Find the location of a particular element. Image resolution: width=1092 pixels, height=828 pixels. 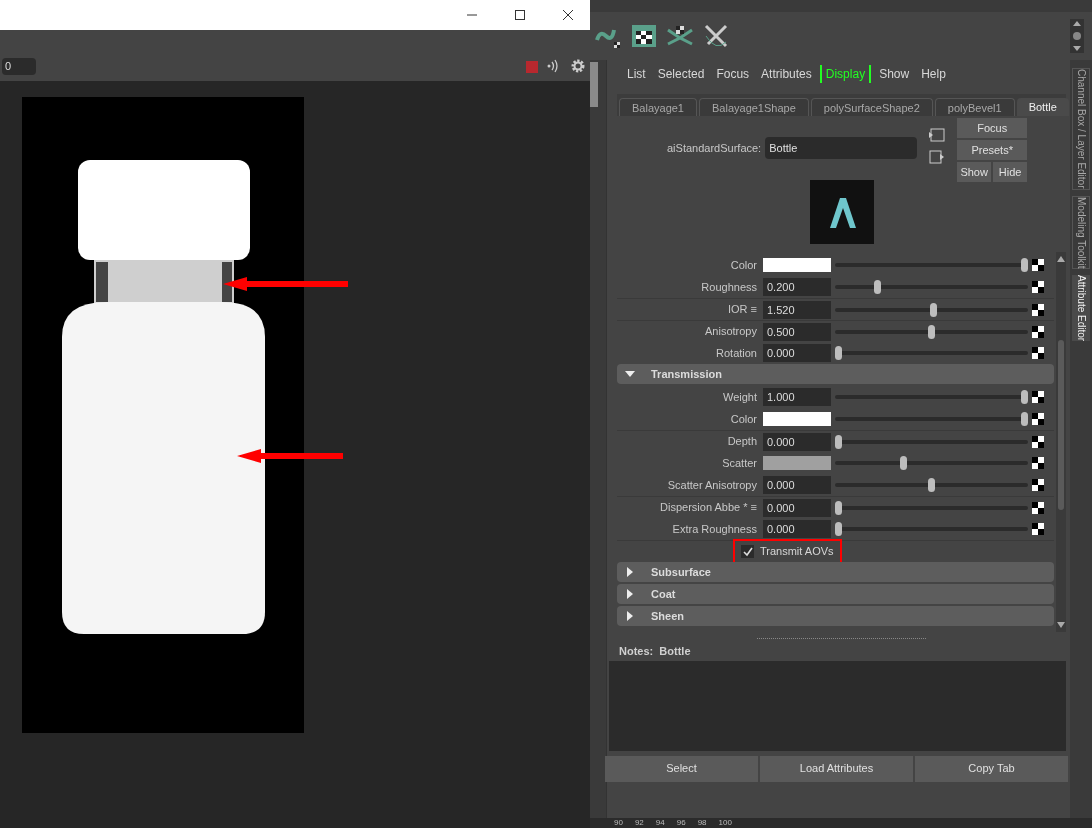

menu-item: Display is located at coordinates (845, 74).